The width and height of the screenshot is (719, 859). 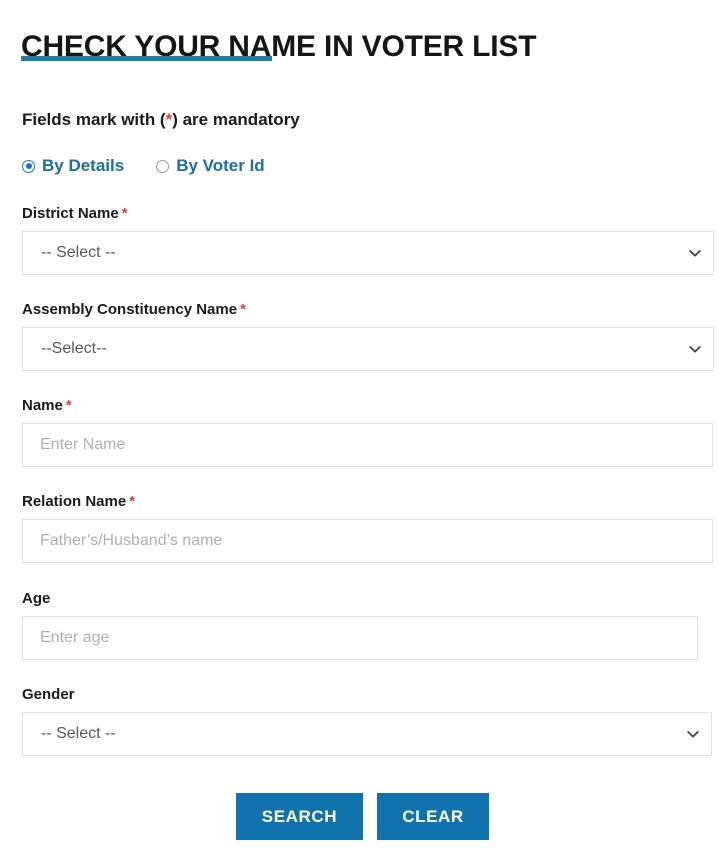 I want to click on required-asterisk-name: *, so click(x=68, y=405).